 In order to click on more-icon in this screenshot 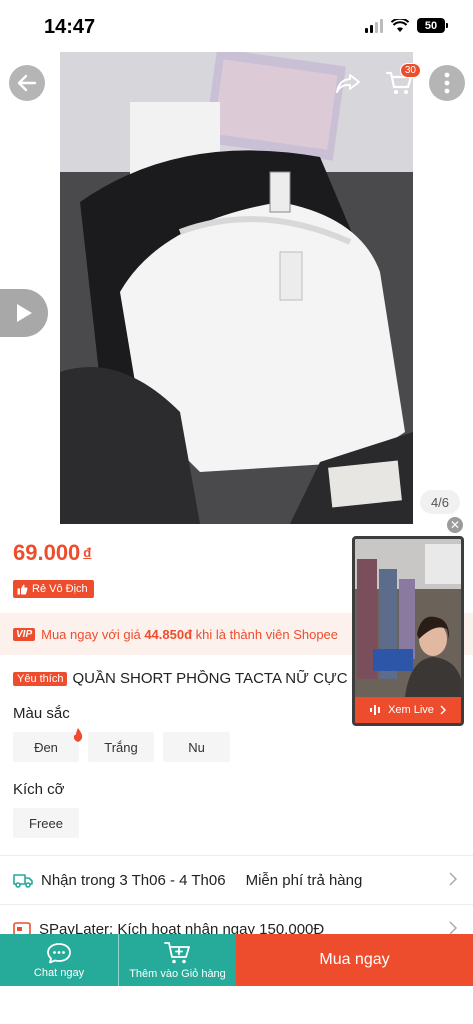, I will do `click(447, 83)`.